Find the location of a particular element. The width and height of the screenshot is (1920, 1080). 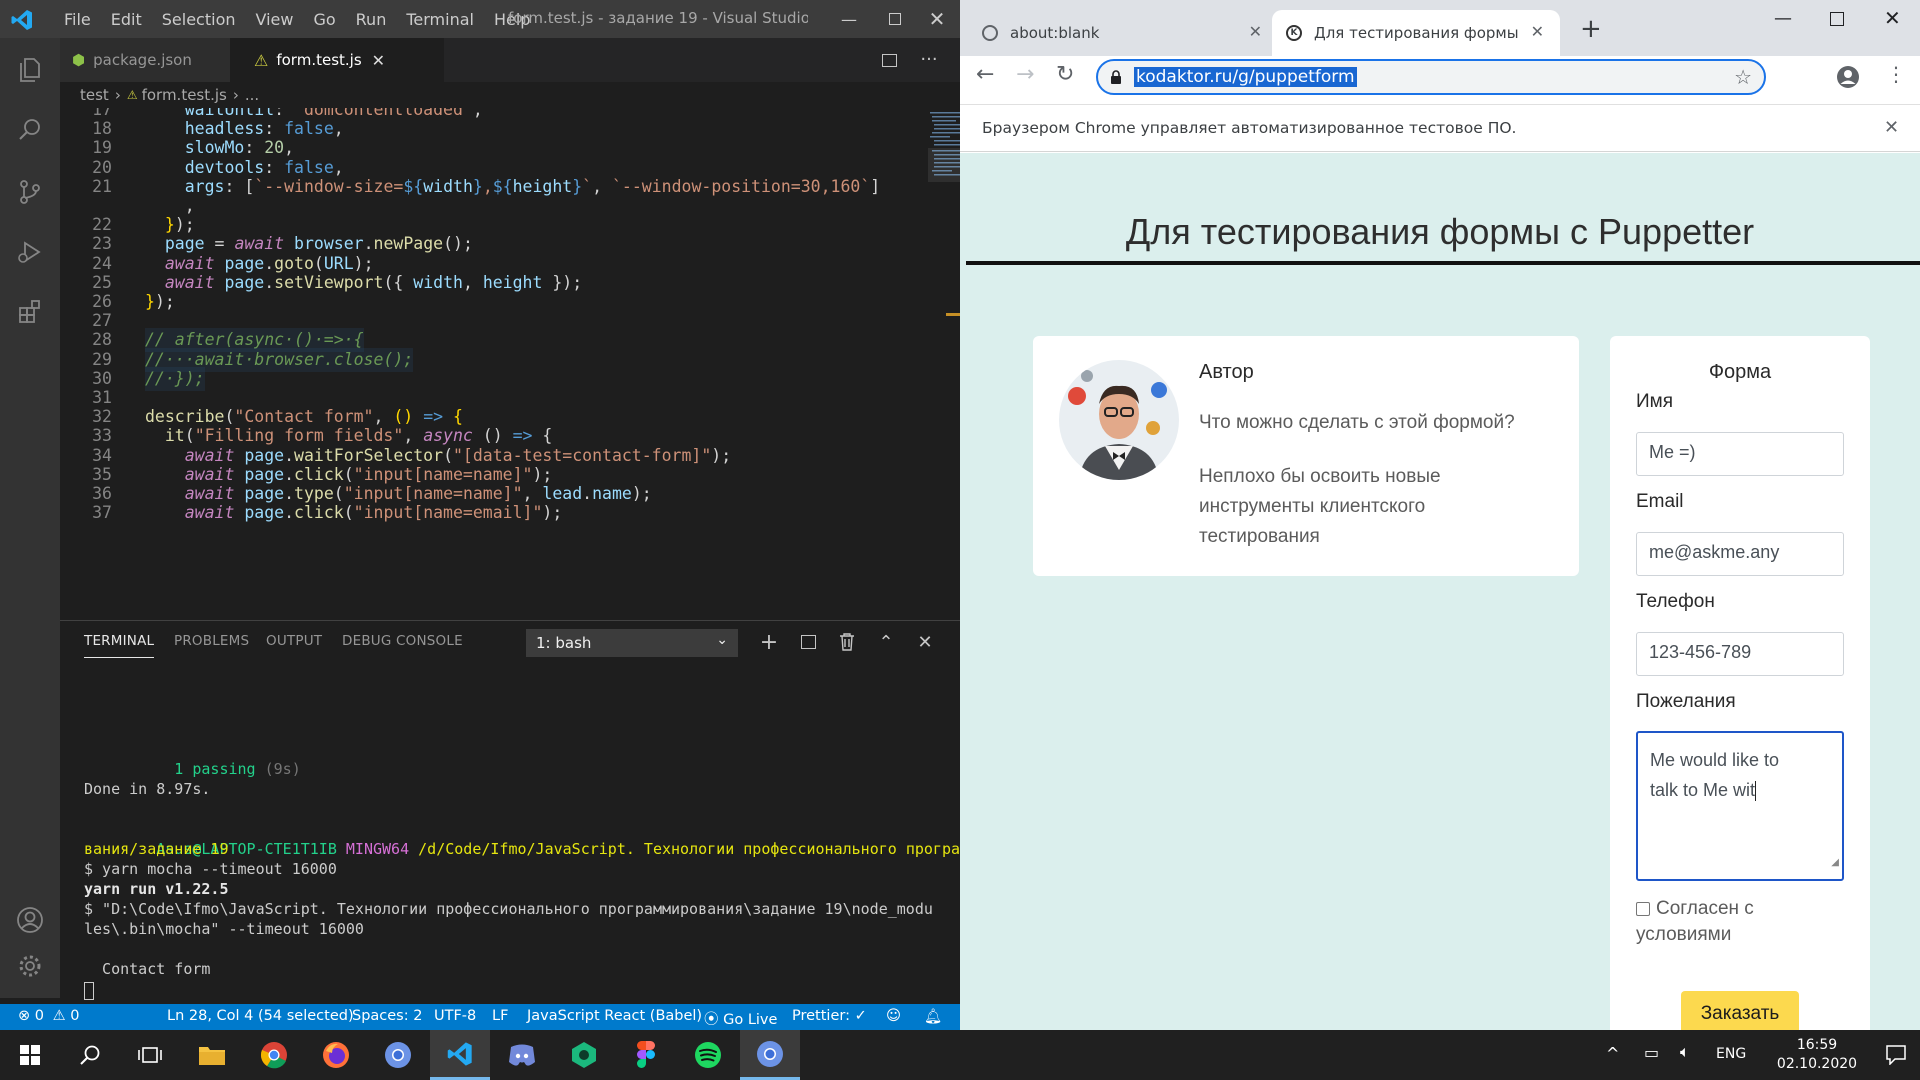

run-debug-button is located at coordinates (30, 252).